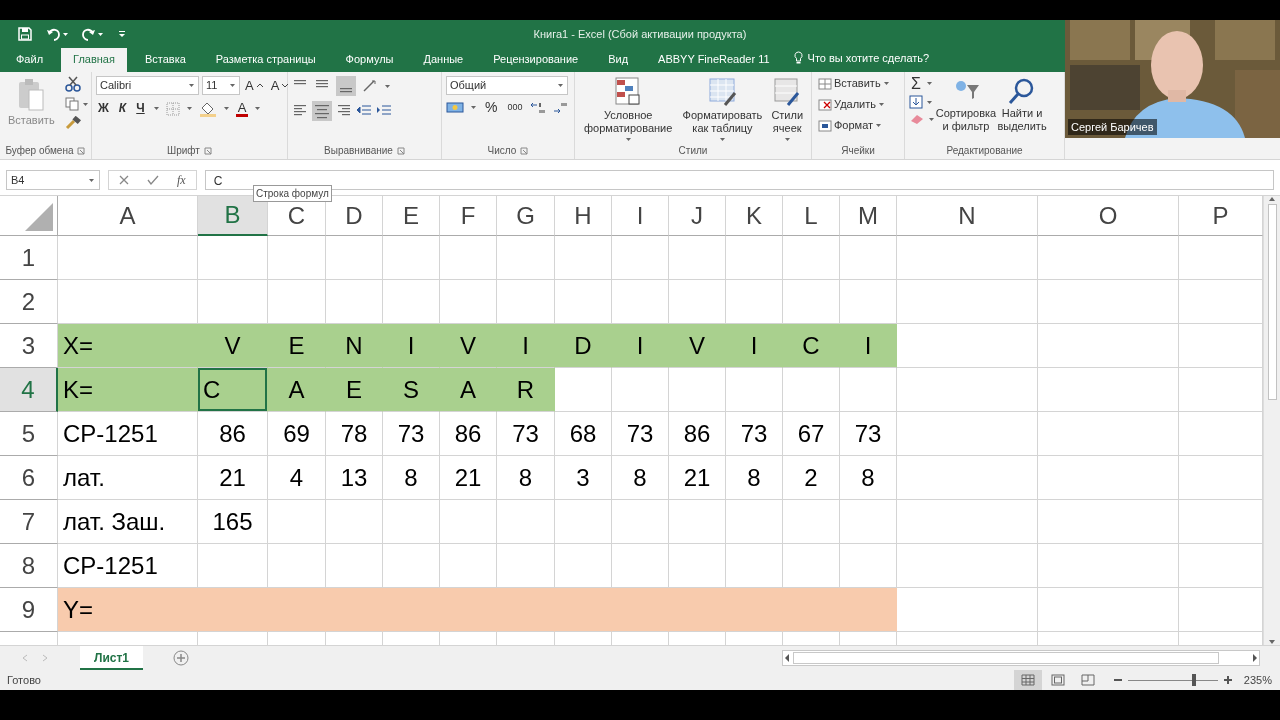 Image resolution: width=1280 pixels, height=720 pixels. What do you see at coordinates (183, 151) in the screenshot?
I see `group-label: Шрифт` at bounding box center [183, 151].